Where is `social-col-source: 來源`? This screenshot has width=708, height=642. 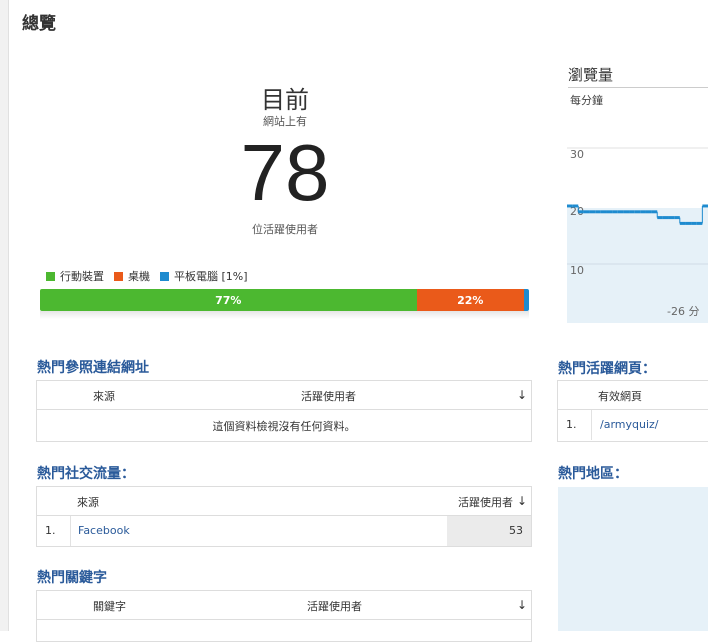 social-col-source: 來源 is located at coordinates (88, 502).